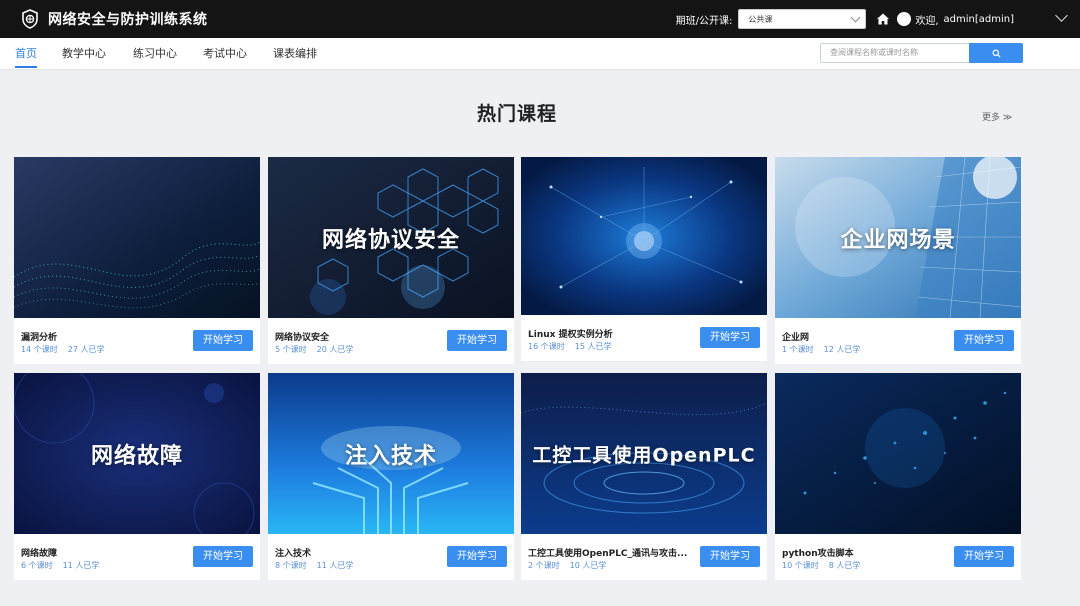 The width and height of the screenshot is (1080, 606). Describe the element at coordinates (798, 349) in the screenshot. I see `lesson-count: 1 个课时` at that location.